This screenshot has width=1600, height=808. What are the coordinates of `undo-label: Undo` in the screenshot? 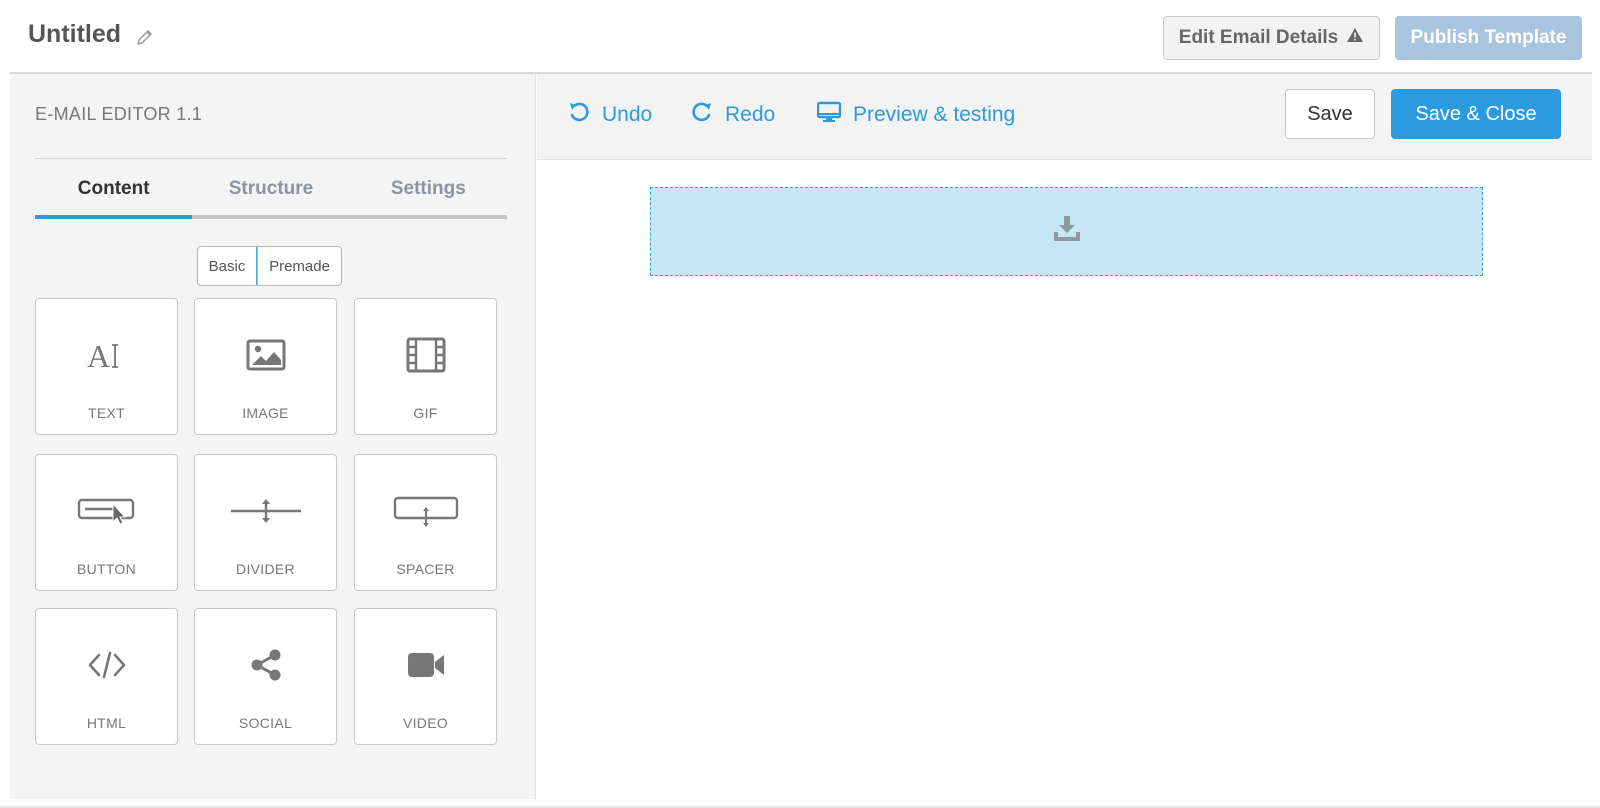 It's located at (627, 114).